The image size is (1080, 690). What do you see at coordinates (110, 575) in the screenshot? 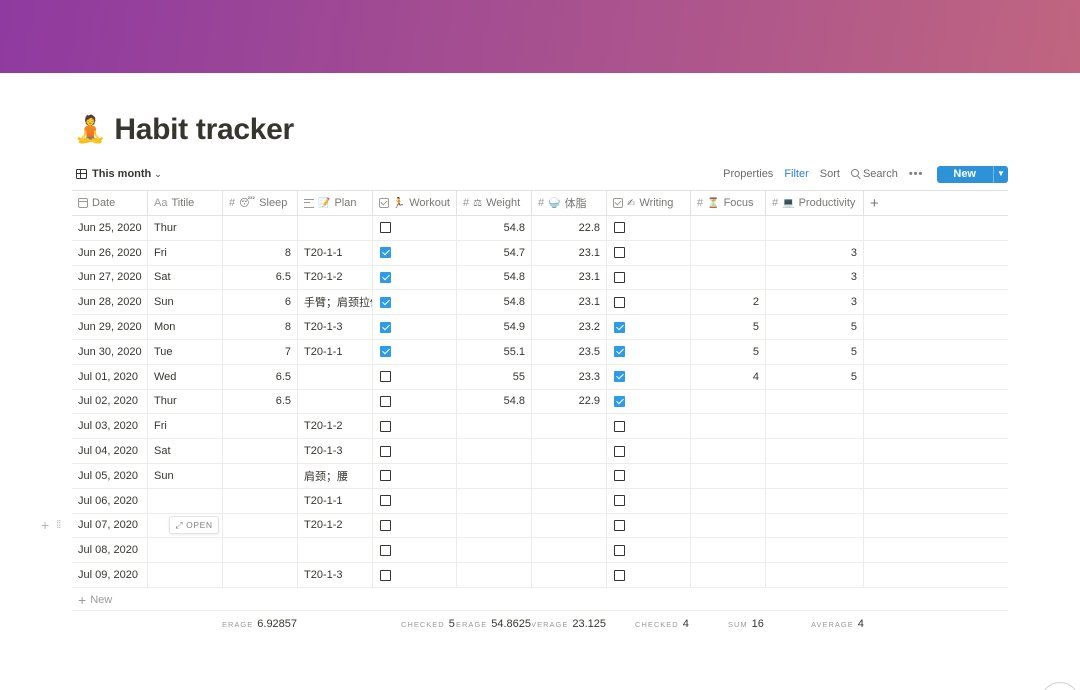
I see `cell-date: Jul 09, 2020` at bounding box center [110, 575].